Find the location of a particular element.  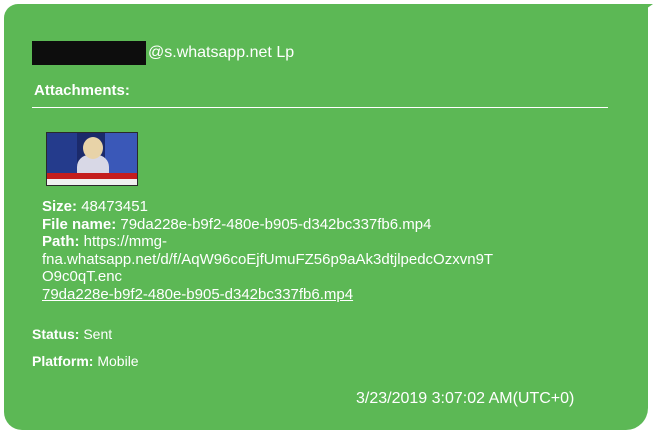

status-label: Status: is located at coordinates (56, 334).